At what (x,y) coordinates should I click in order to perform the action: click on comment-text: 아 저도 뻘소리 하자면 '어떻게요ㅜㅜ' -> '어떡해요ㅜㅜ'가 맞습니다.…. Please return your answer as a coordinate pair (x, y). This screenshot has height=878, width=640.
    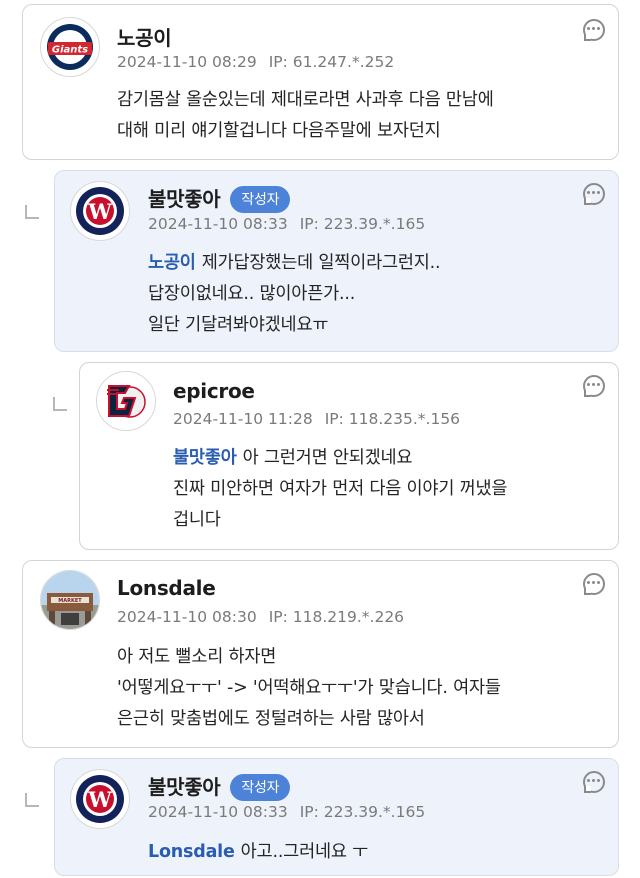
    Looking at the image, I should click on (309, 688).